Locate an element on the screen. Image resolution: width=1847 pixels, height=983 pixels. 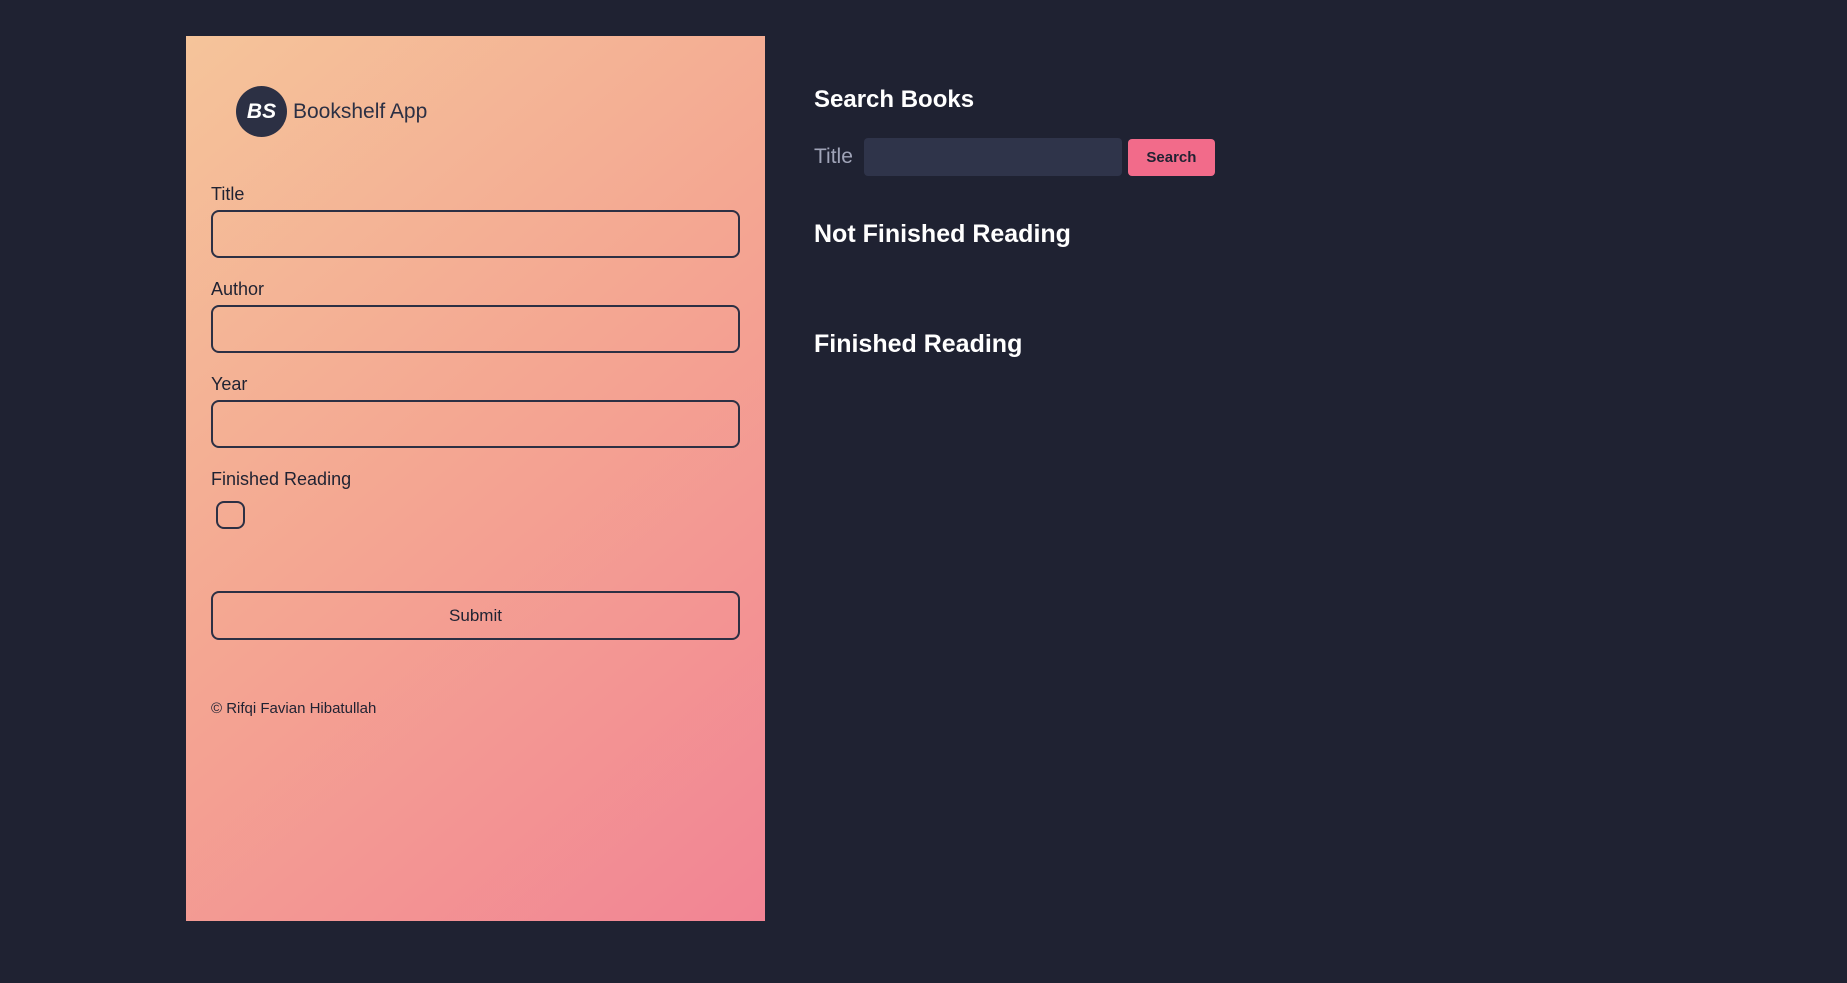
author-input is located at coordinates (475, 329).